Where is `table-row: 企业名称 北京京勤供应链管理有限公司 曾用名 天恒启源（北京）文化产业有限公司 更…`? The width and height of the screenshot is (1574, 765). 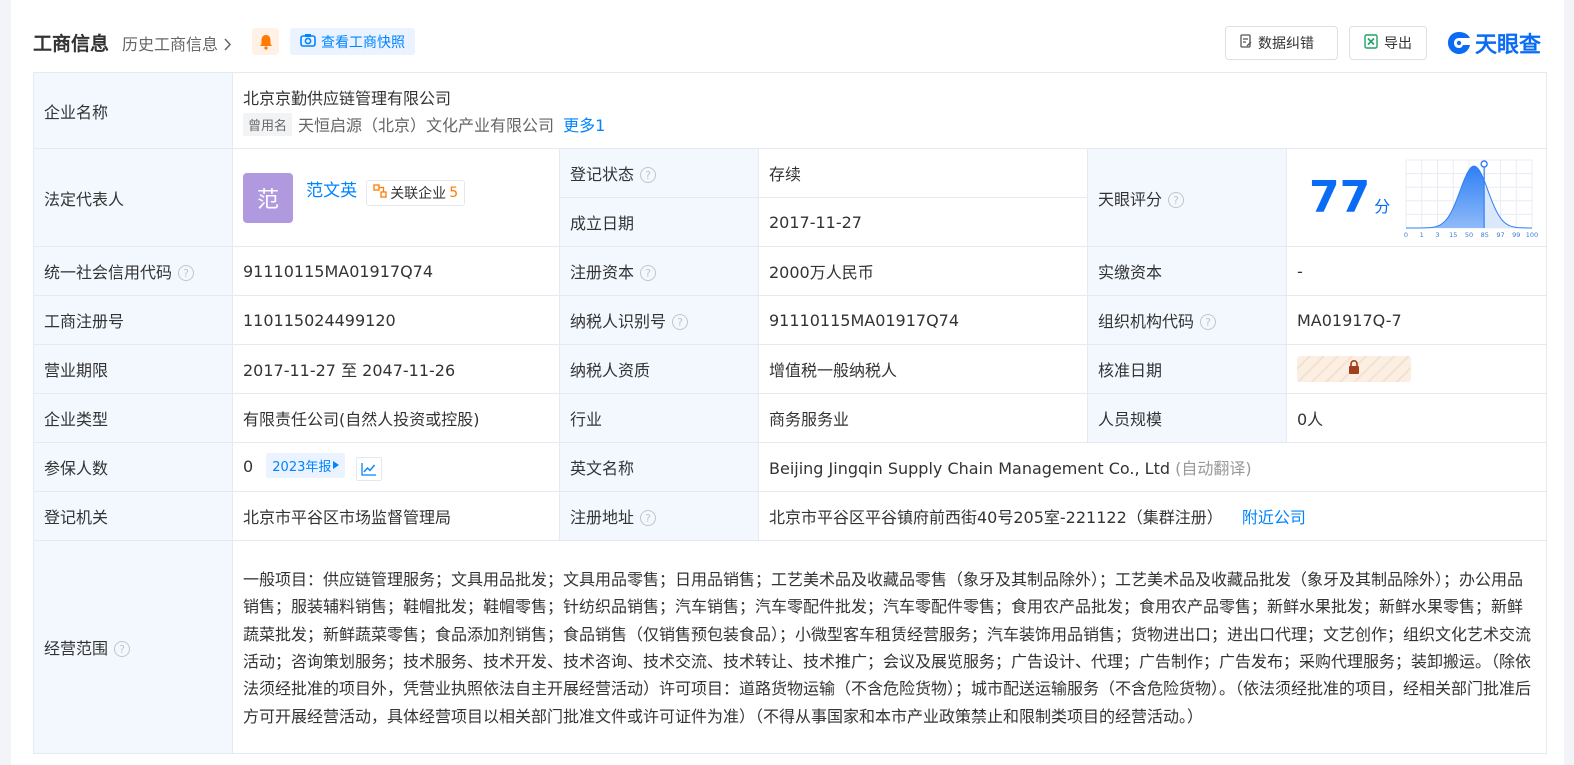
table-row: 企业名称 北京京勤供应链管理有限公司 曾用名 天恒启源（北京）文化产业有限公司 更… is located at coordinates (790, 110).